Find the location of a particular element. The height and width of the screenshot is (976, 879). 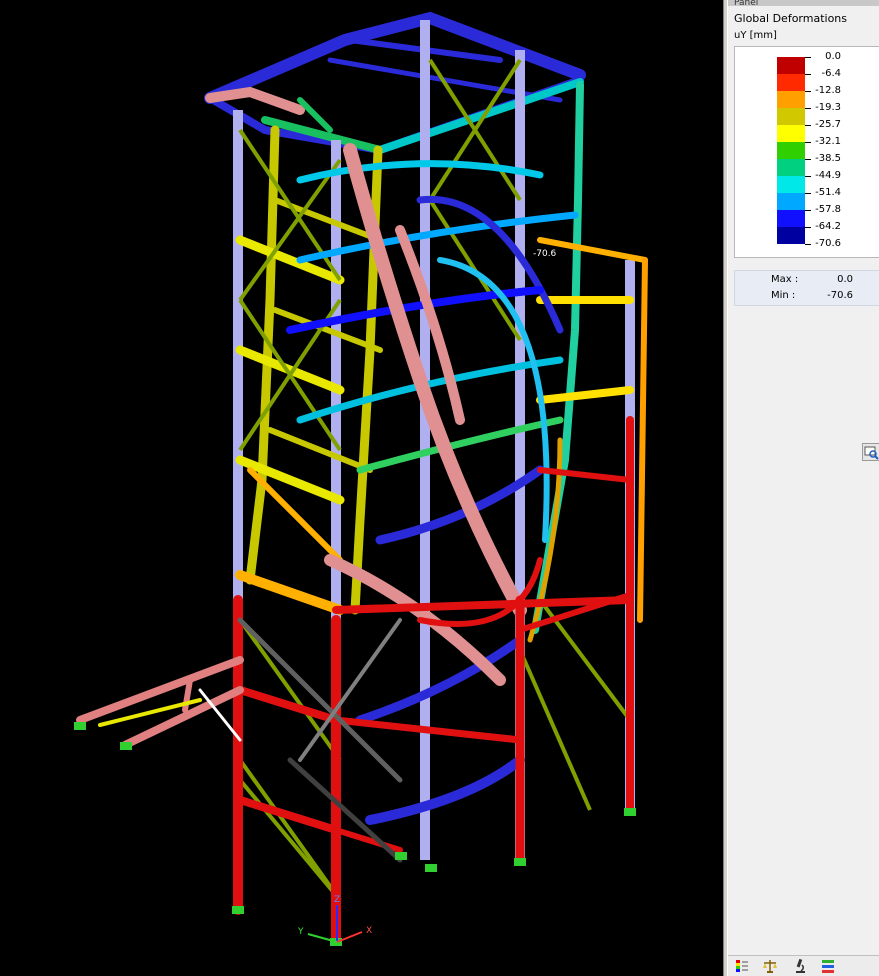

legend-value: -51.4 is located at coordinates (828, 192).